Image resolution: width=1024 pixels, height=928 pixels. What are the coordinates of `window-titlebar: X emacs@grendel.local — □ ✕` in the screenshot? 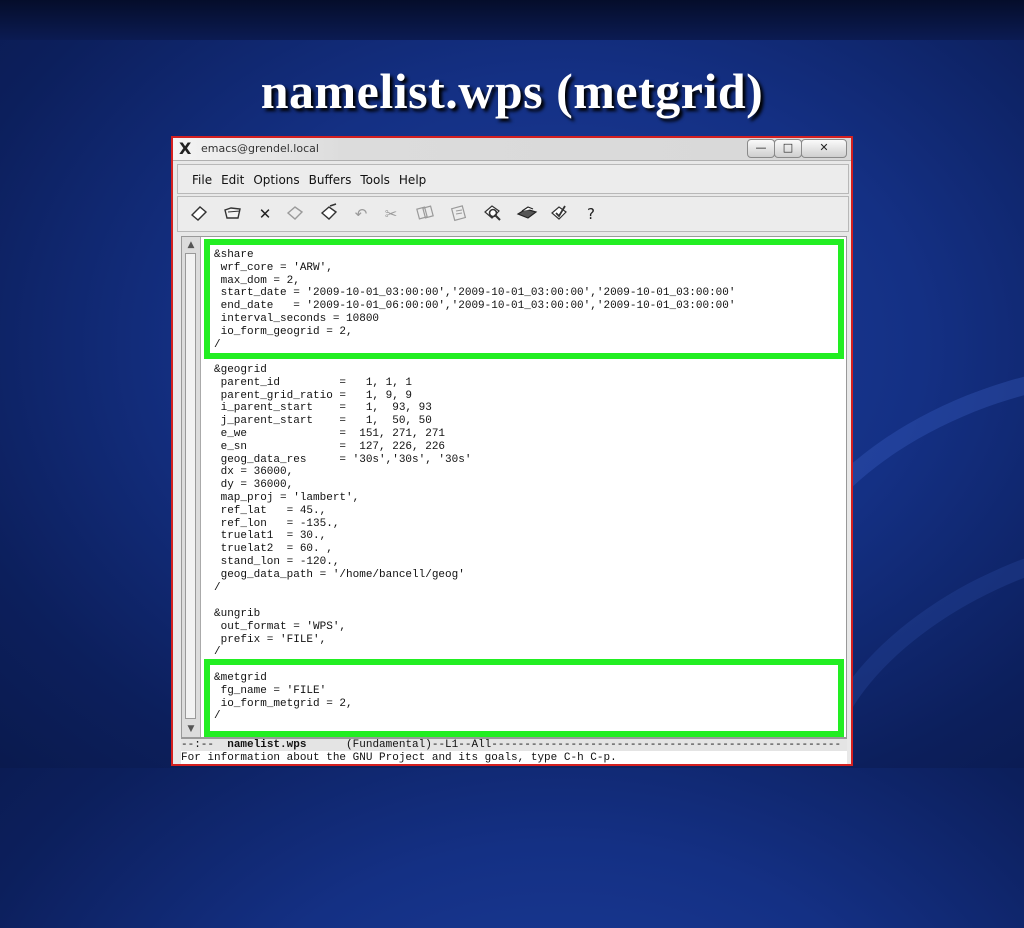 It's located at (512, 149).